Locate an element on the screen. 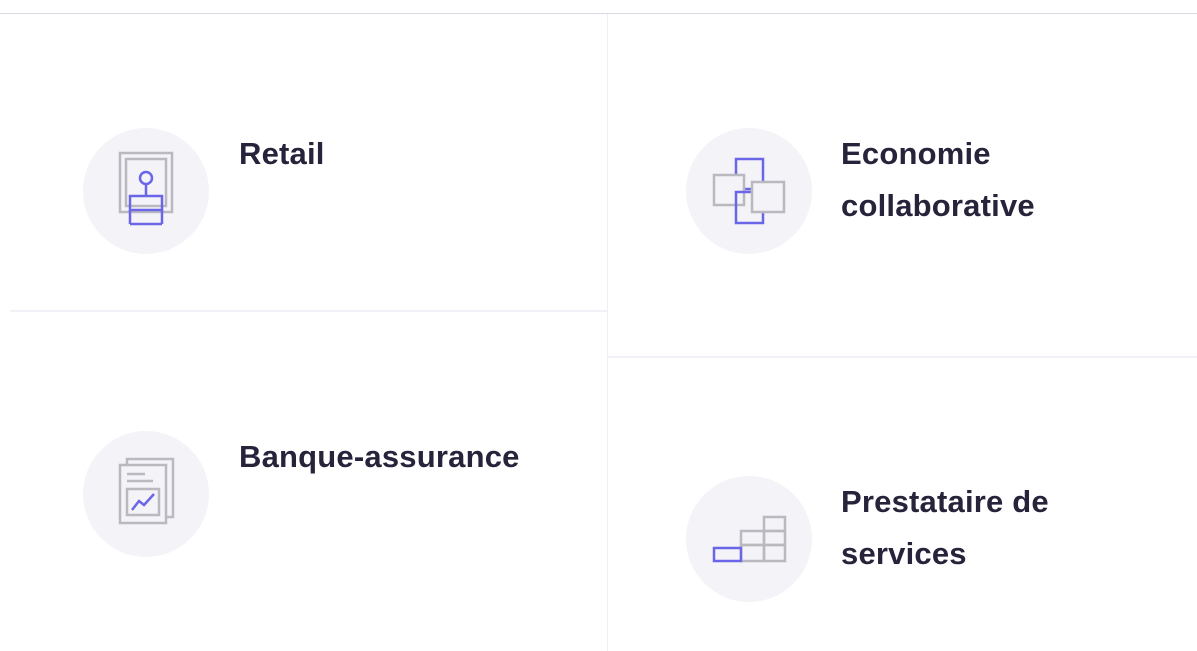 The height and width of the screenshot is (651, 1197). sector-title-banque-assurance: Banque-assurance is located at coordinates (379, 456).